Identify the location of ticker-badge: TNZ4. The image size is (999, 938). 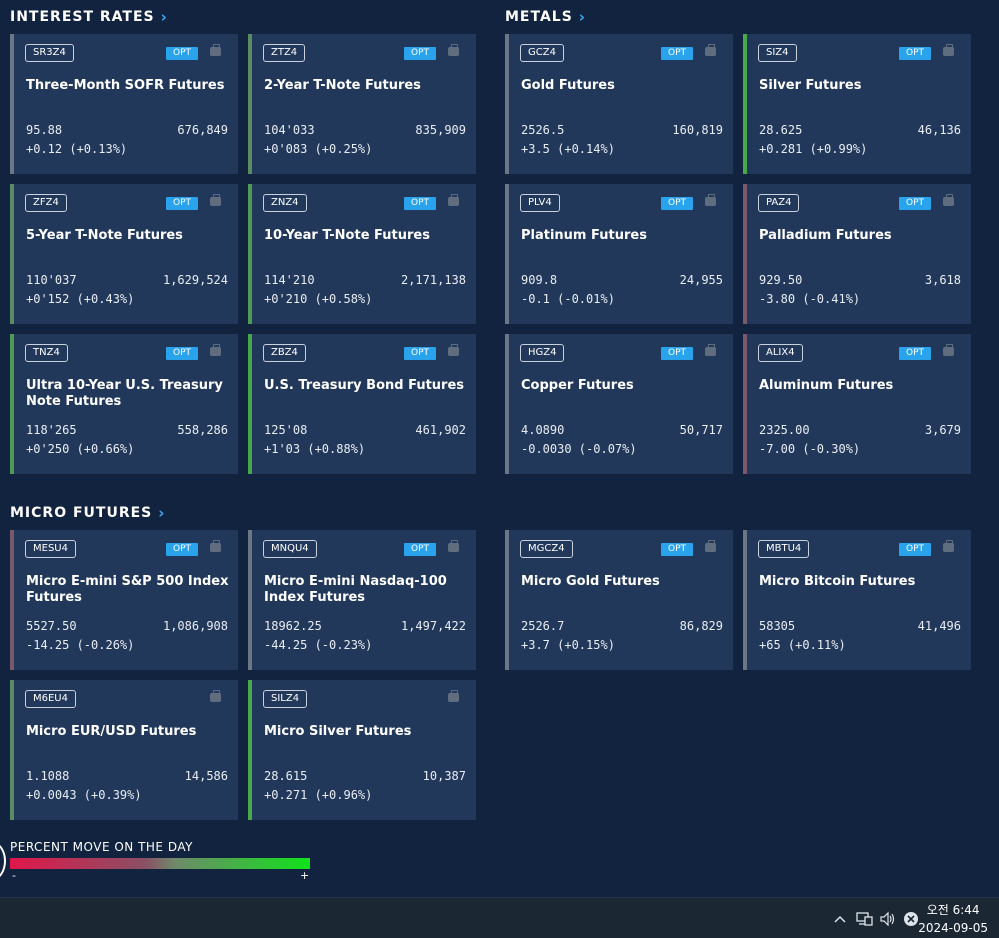
(46, 353).